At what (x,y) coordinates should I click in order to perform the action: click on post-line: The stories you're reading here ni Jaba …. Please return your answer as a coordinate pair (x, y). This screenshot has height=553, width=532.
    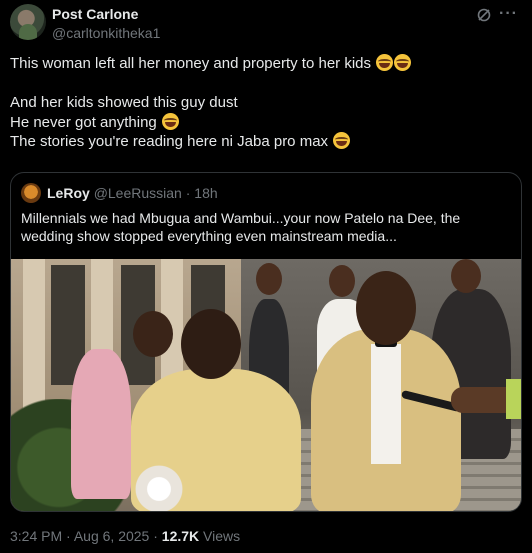
    Looking at the image, I should click on (266, 142).